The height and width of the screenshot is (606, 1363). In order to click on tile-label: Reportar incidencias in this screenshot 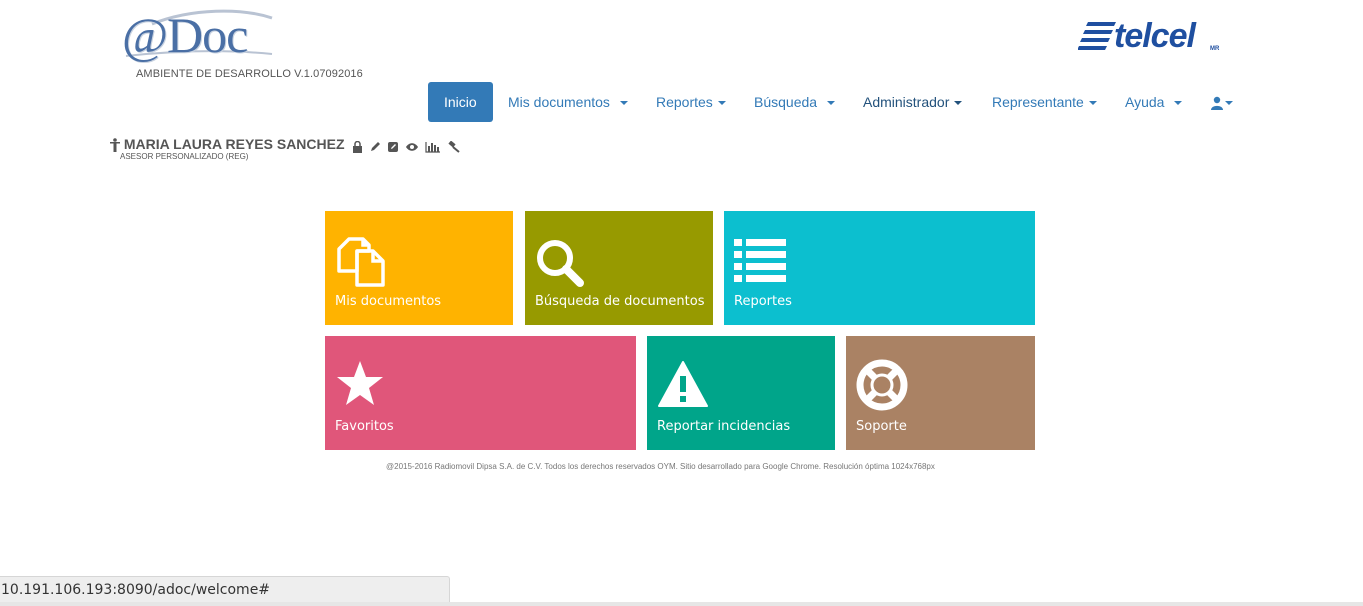, I will do `click(724, 426)`.